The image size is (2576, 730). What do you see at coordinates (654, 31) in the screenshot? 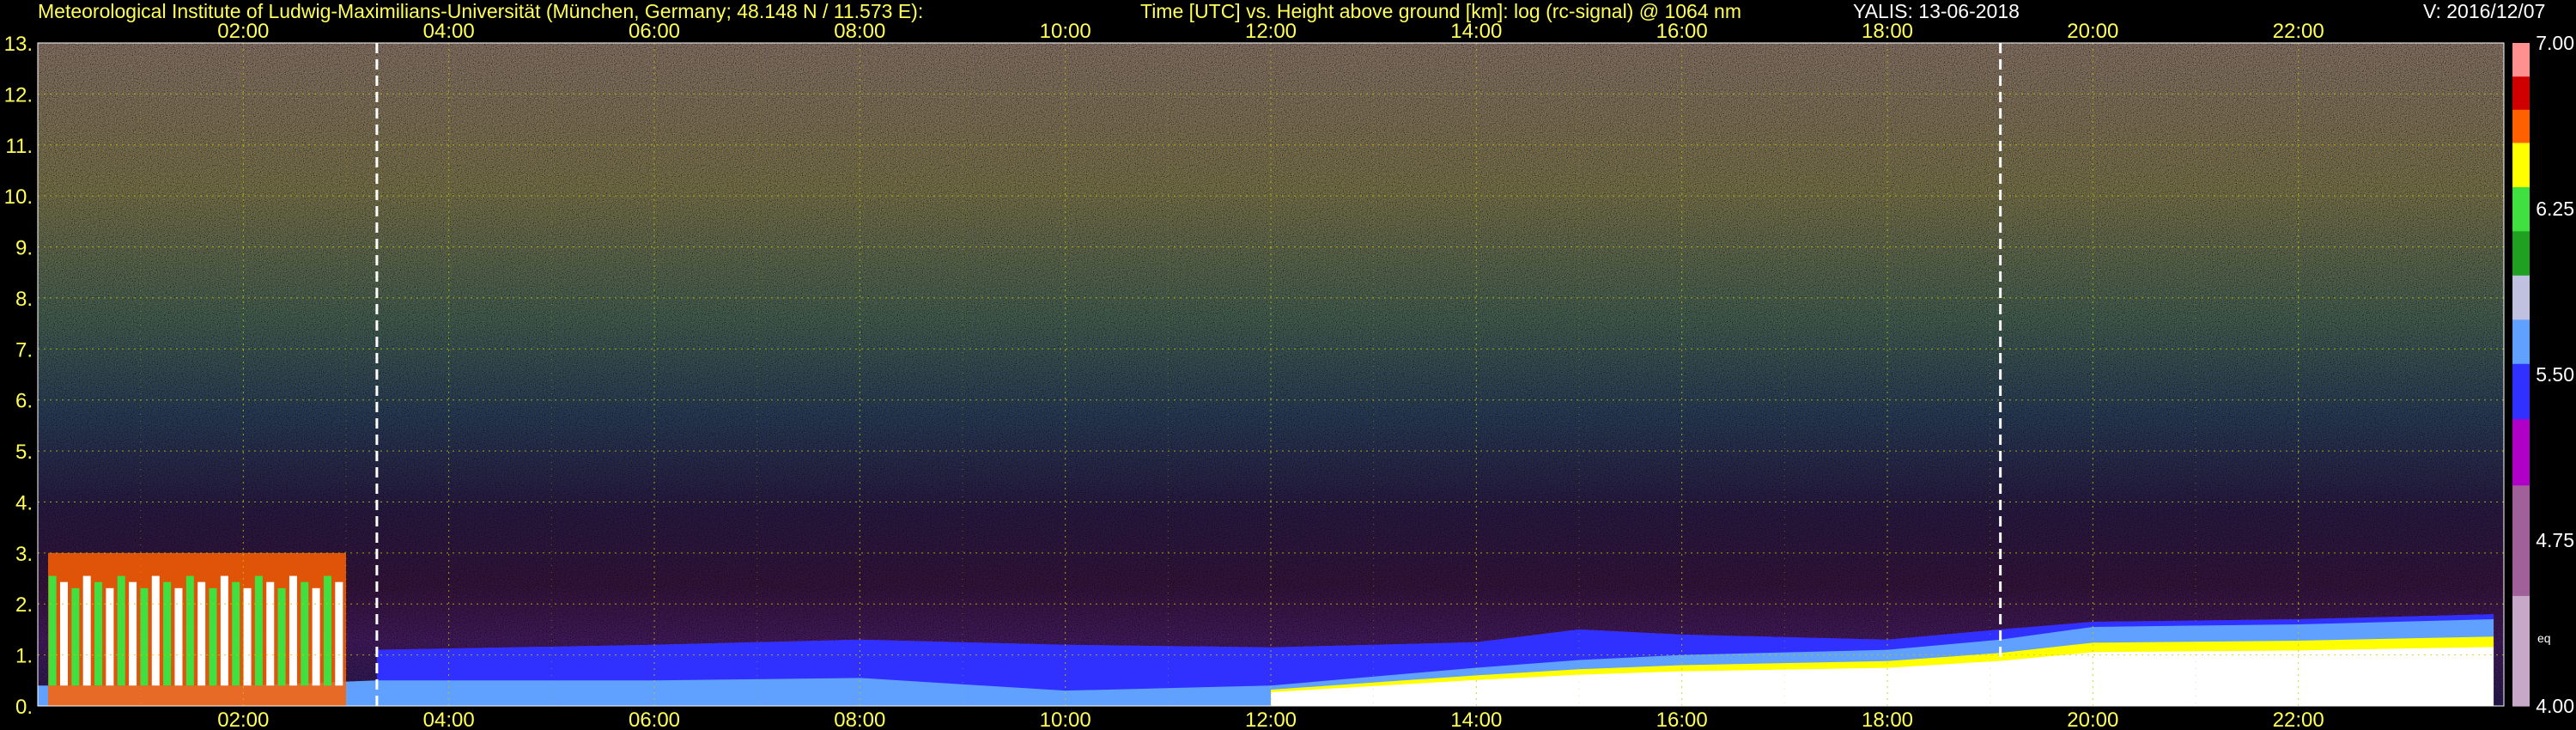
I see `x-tick-label-top: 06:00` at bounding box center [654, 31].